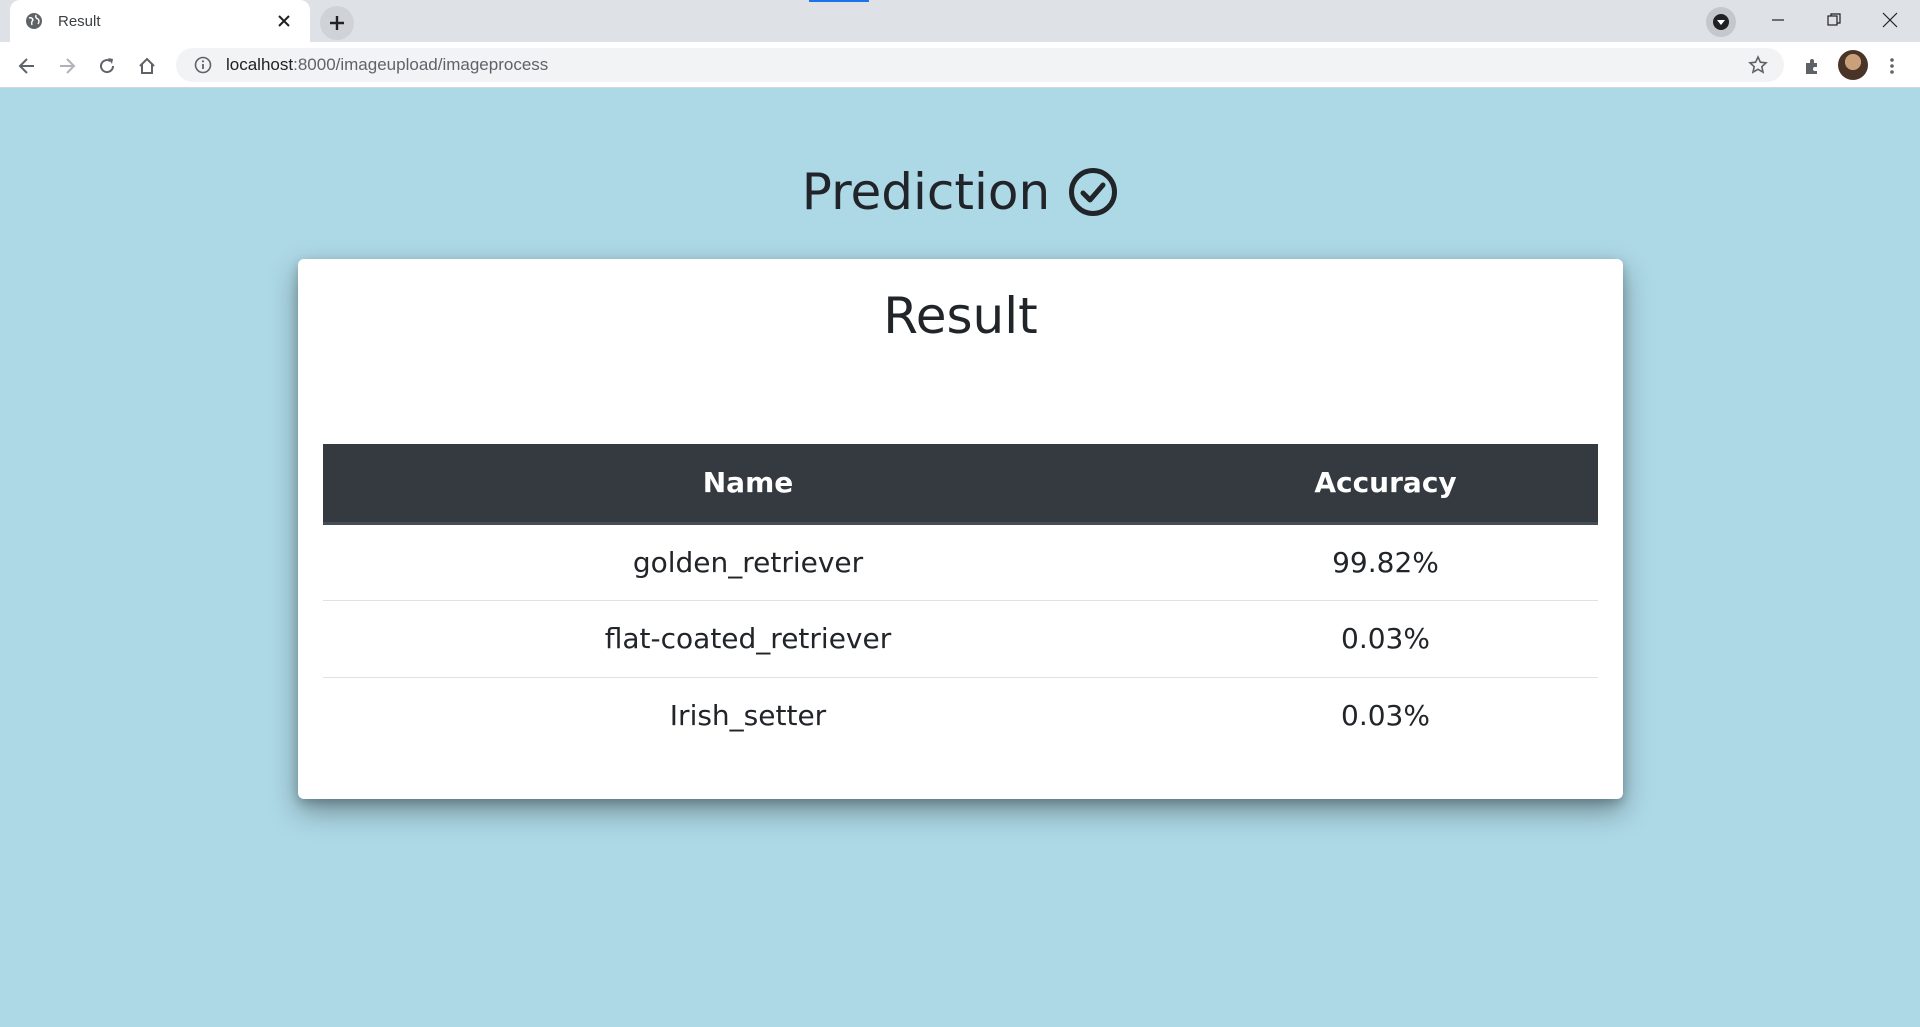 The width and height of the screenshot is (1920, 1027). I want to click on arrow-left-icon, so click(26, 66).